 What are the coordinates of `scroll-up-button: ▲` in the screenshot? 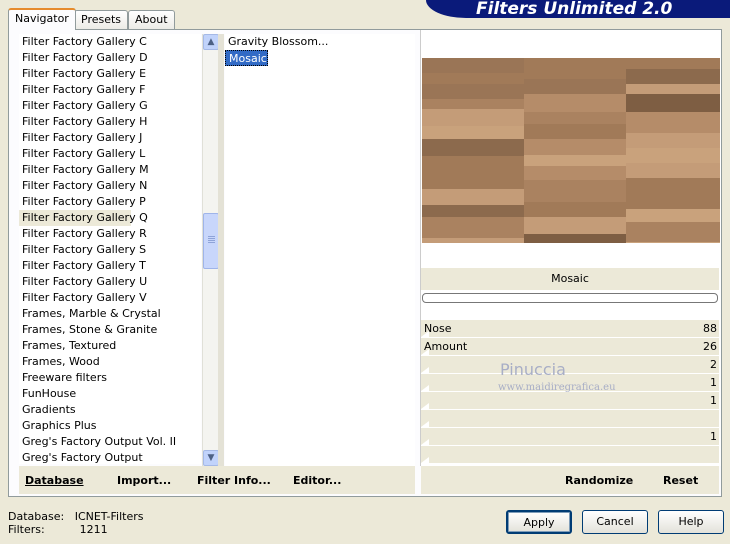 It's located at (211, 42).